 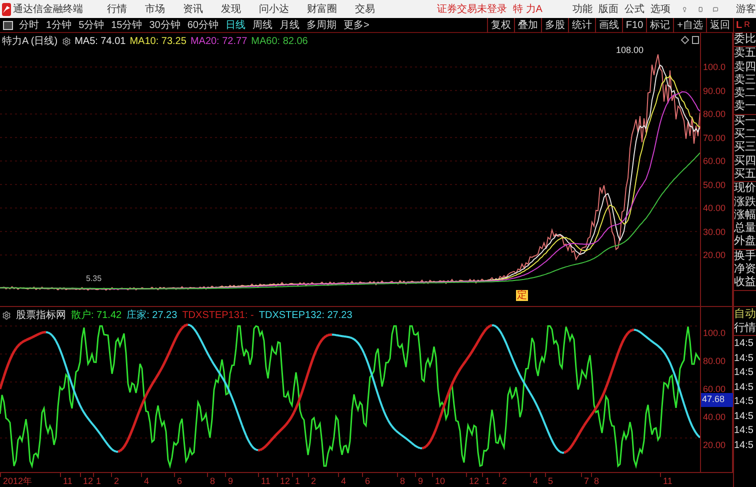 I want to click on period-tab: 多周期, so click(x=321, y=25).